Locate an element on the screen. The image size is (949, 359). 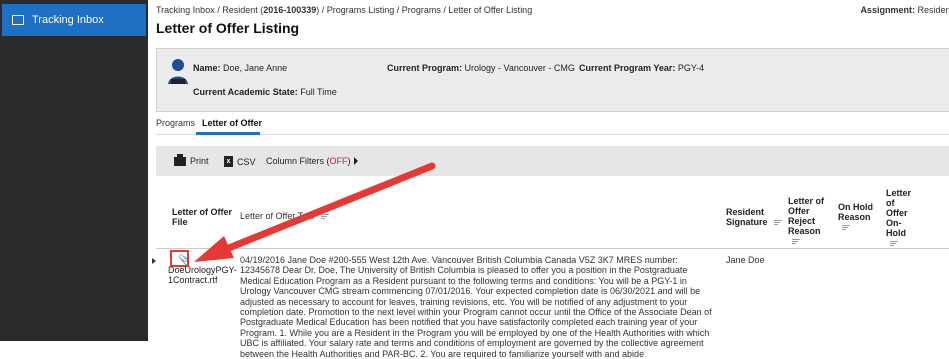
assignment-value: Resident is located at coordinates (933, 10).